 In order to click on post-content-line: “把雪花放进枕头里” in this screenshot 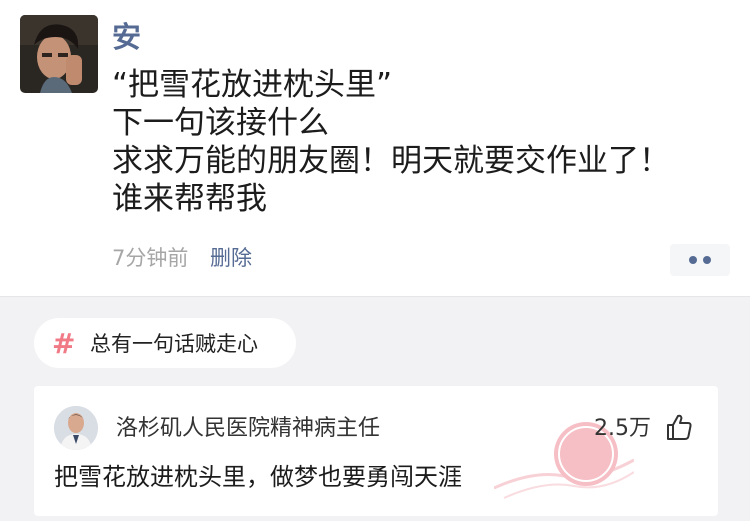, I will do `click(252, 85)`.